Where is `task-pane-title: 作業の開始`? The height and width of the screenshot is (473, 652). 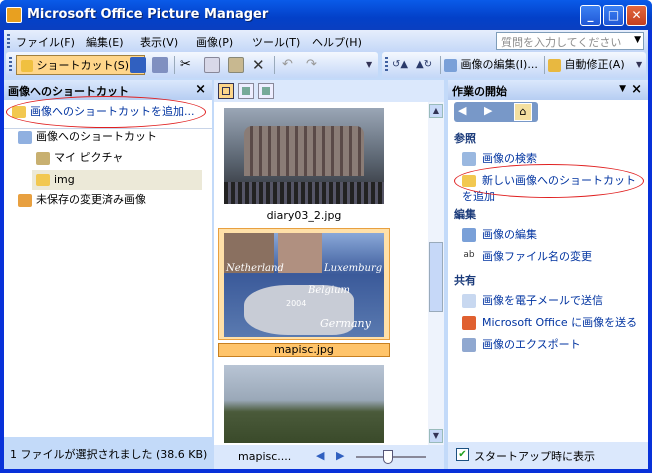
task-pane-title: 作業の開始 is located at coordinates (479, 91).